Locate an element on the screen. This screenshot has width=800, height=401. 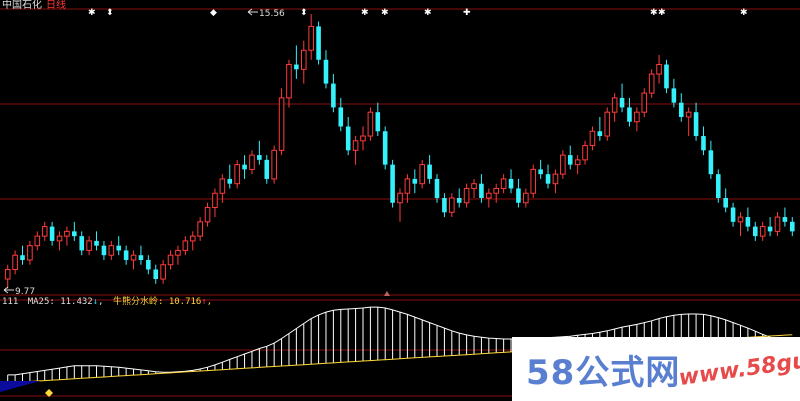
time-cursor-marker is located at coordinates (387, 293).